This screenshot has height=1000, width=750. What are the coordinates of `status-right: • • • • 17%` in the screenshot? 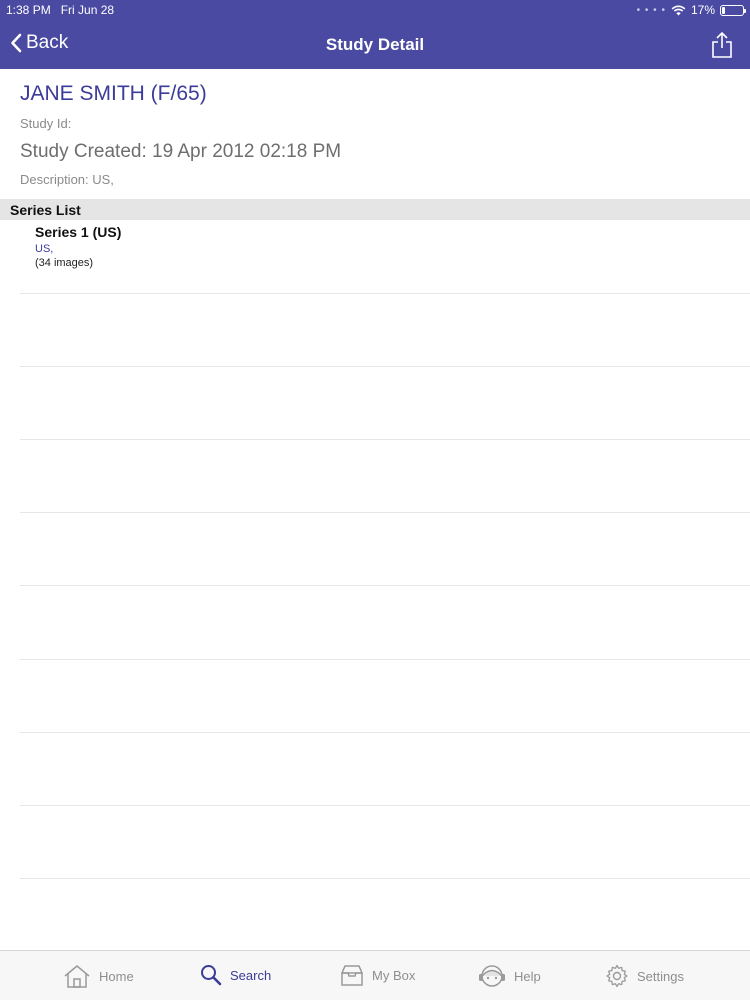 It's located at (691, 10).